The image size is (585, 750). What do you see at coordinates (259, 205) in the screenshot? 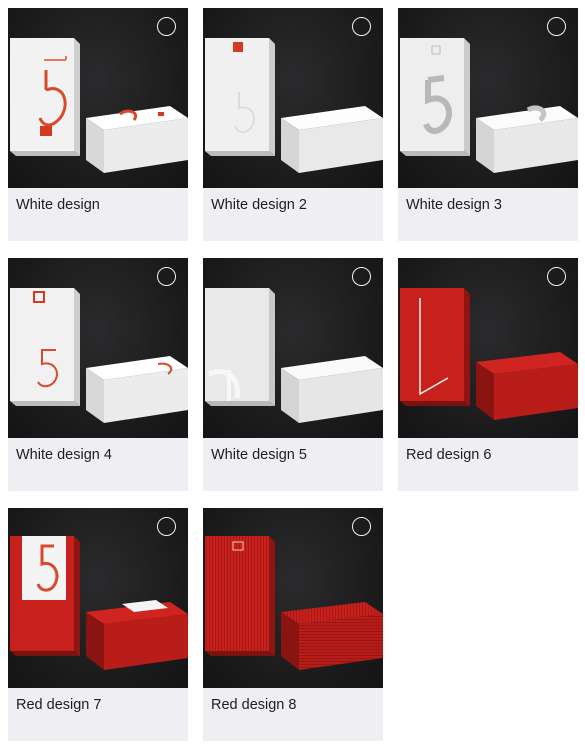
I see `design-label: White design 2` at bounding box center [259, 205].